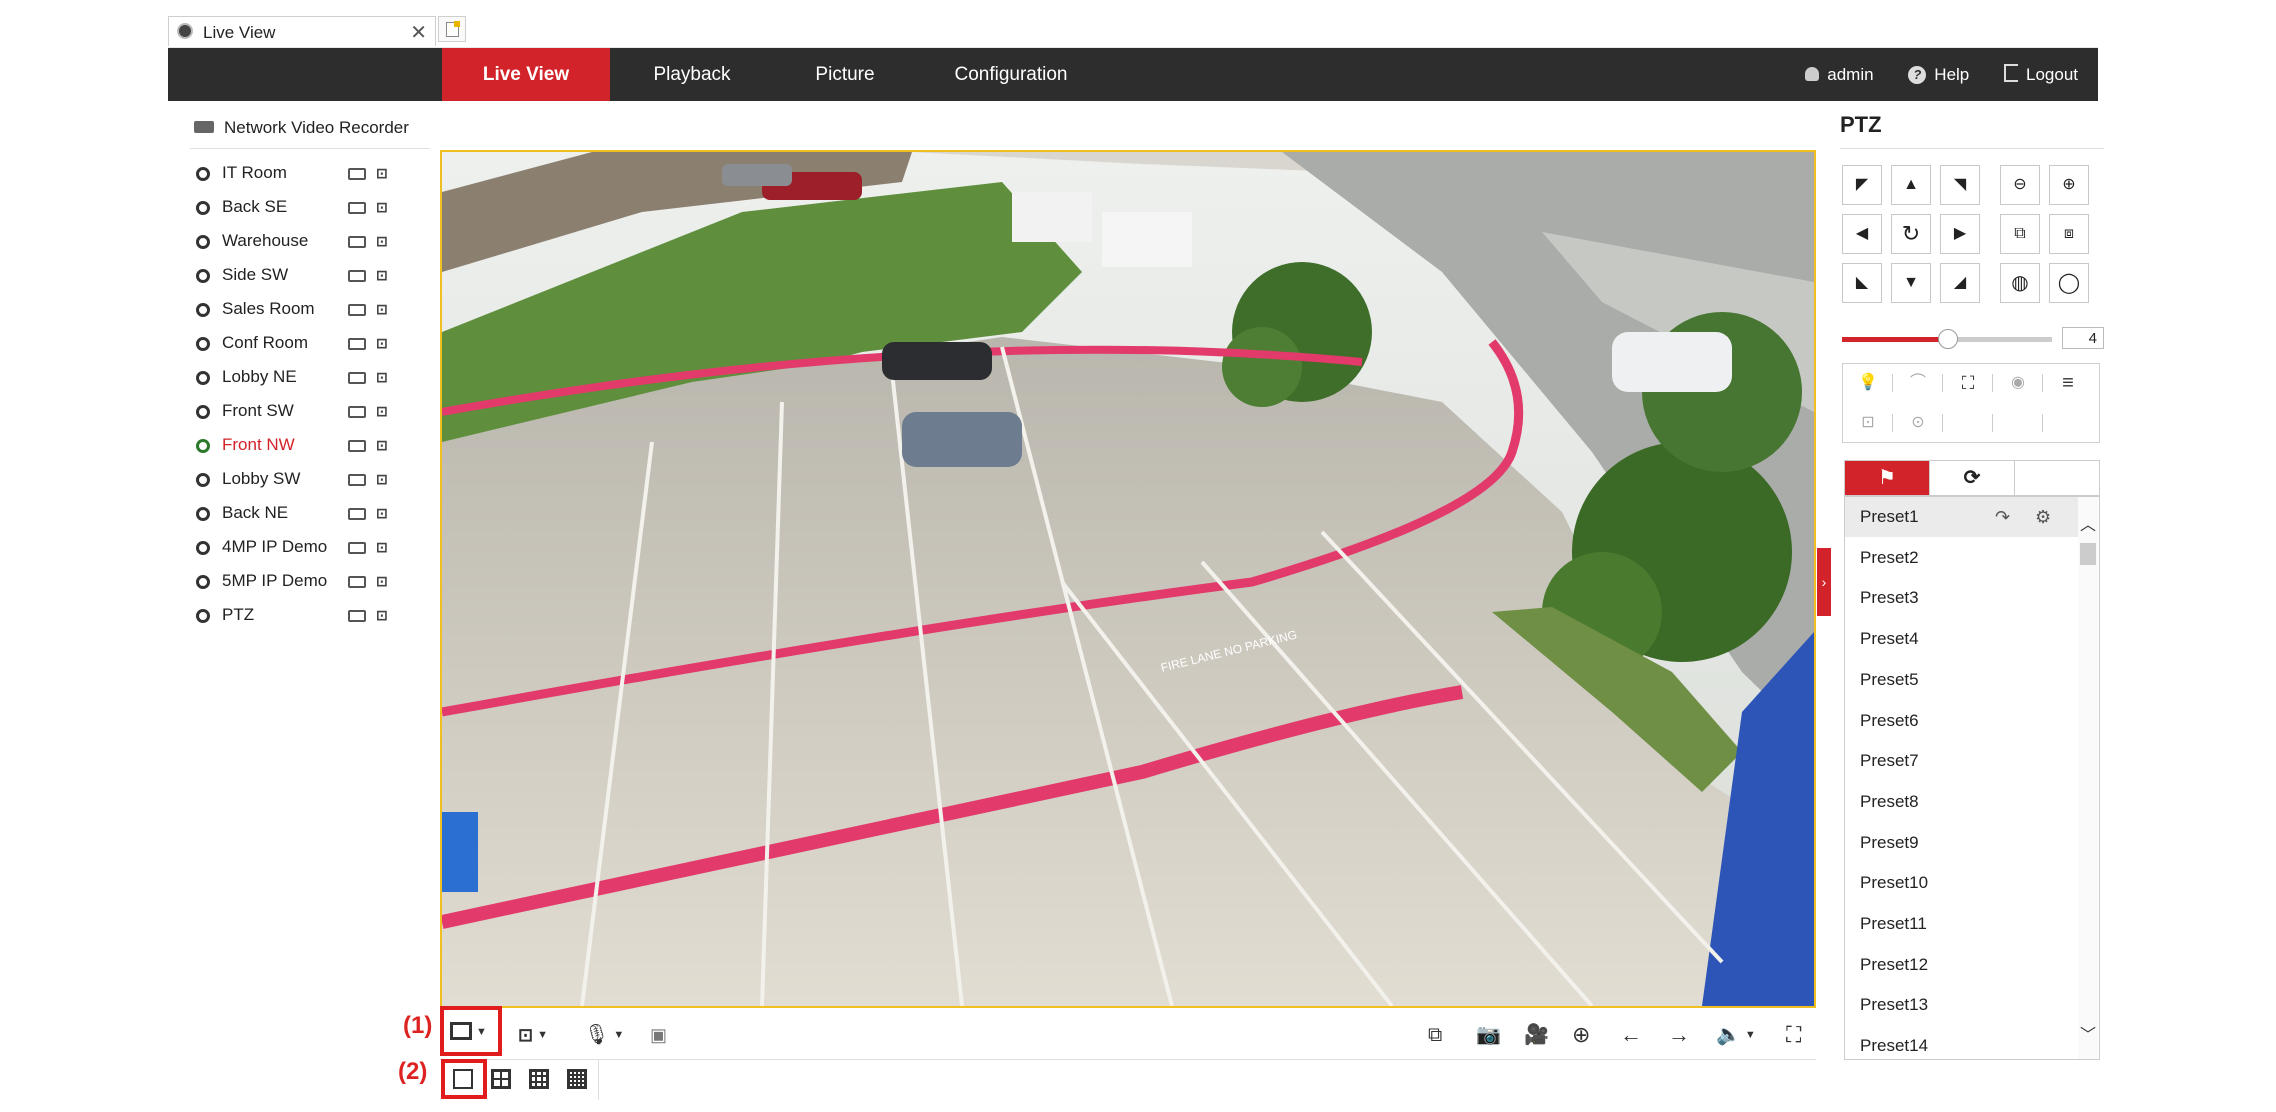  Describe the element at coordinates (1962, 680) in the screenshot. I see `preset-item: Preset5` at that location.